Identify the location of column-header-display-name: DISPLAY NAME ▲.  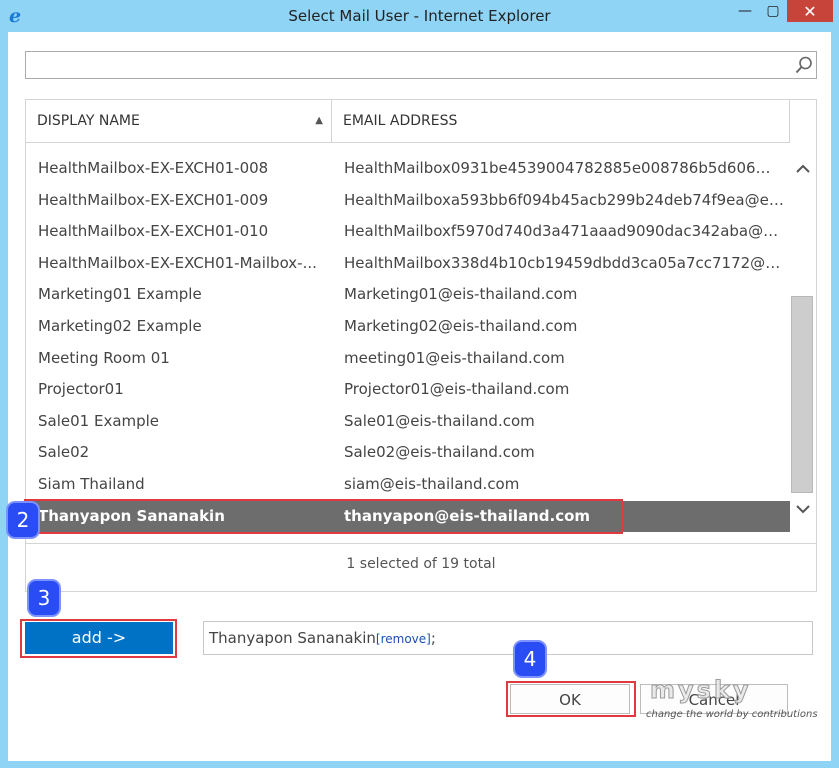
(179, 121).